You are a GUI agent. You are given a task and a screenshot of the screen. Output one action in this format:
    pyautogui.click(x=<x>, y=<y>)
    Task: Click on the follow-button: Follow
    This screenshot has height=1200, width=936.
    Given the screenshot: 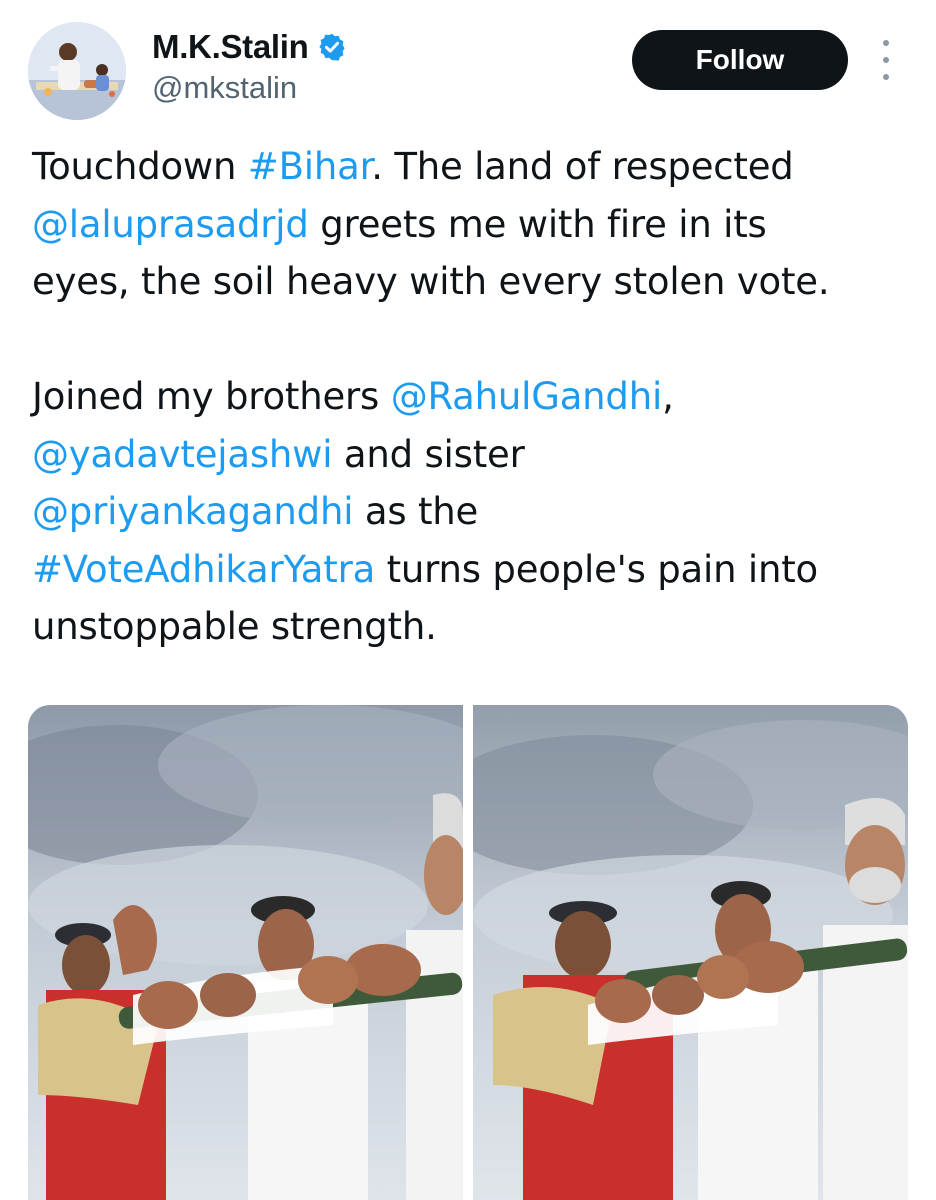 What is the action you would take?
    pyautogui.click(x=740, y=60)
    